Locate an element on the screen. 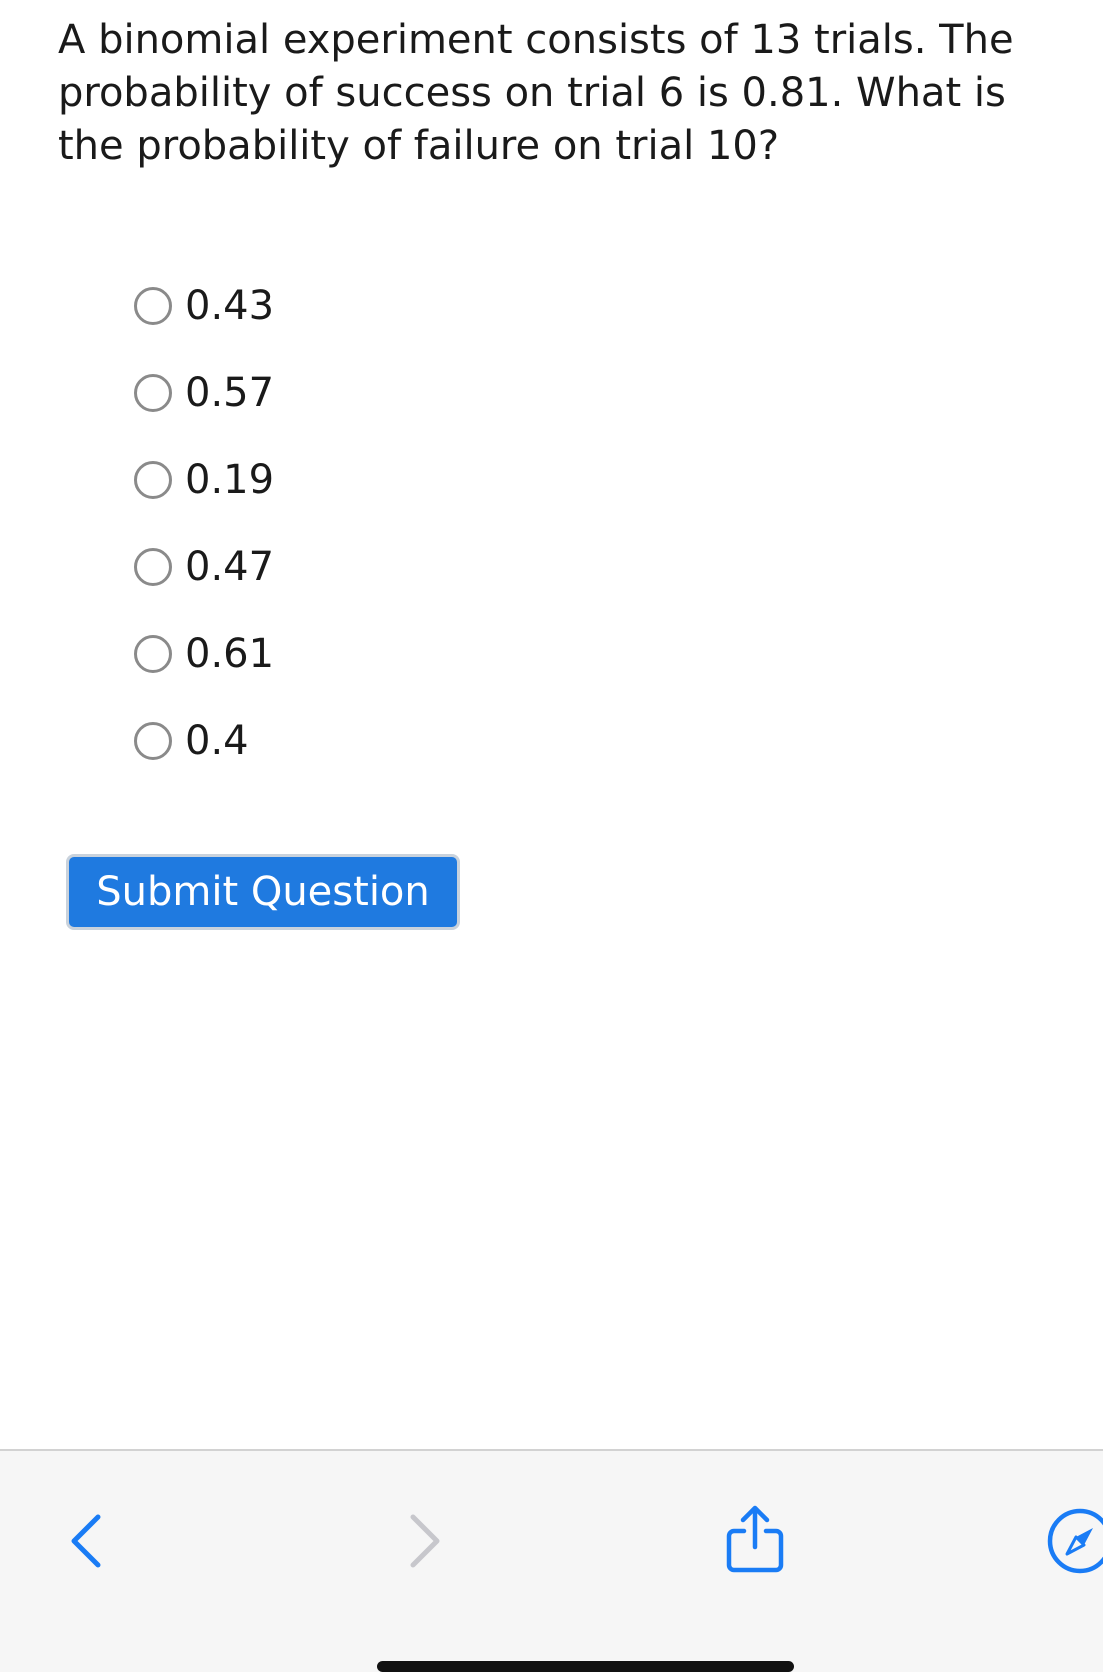 This screenshot has height=1672, width=1103. safari-button is located at coordinates (1074, 1541).